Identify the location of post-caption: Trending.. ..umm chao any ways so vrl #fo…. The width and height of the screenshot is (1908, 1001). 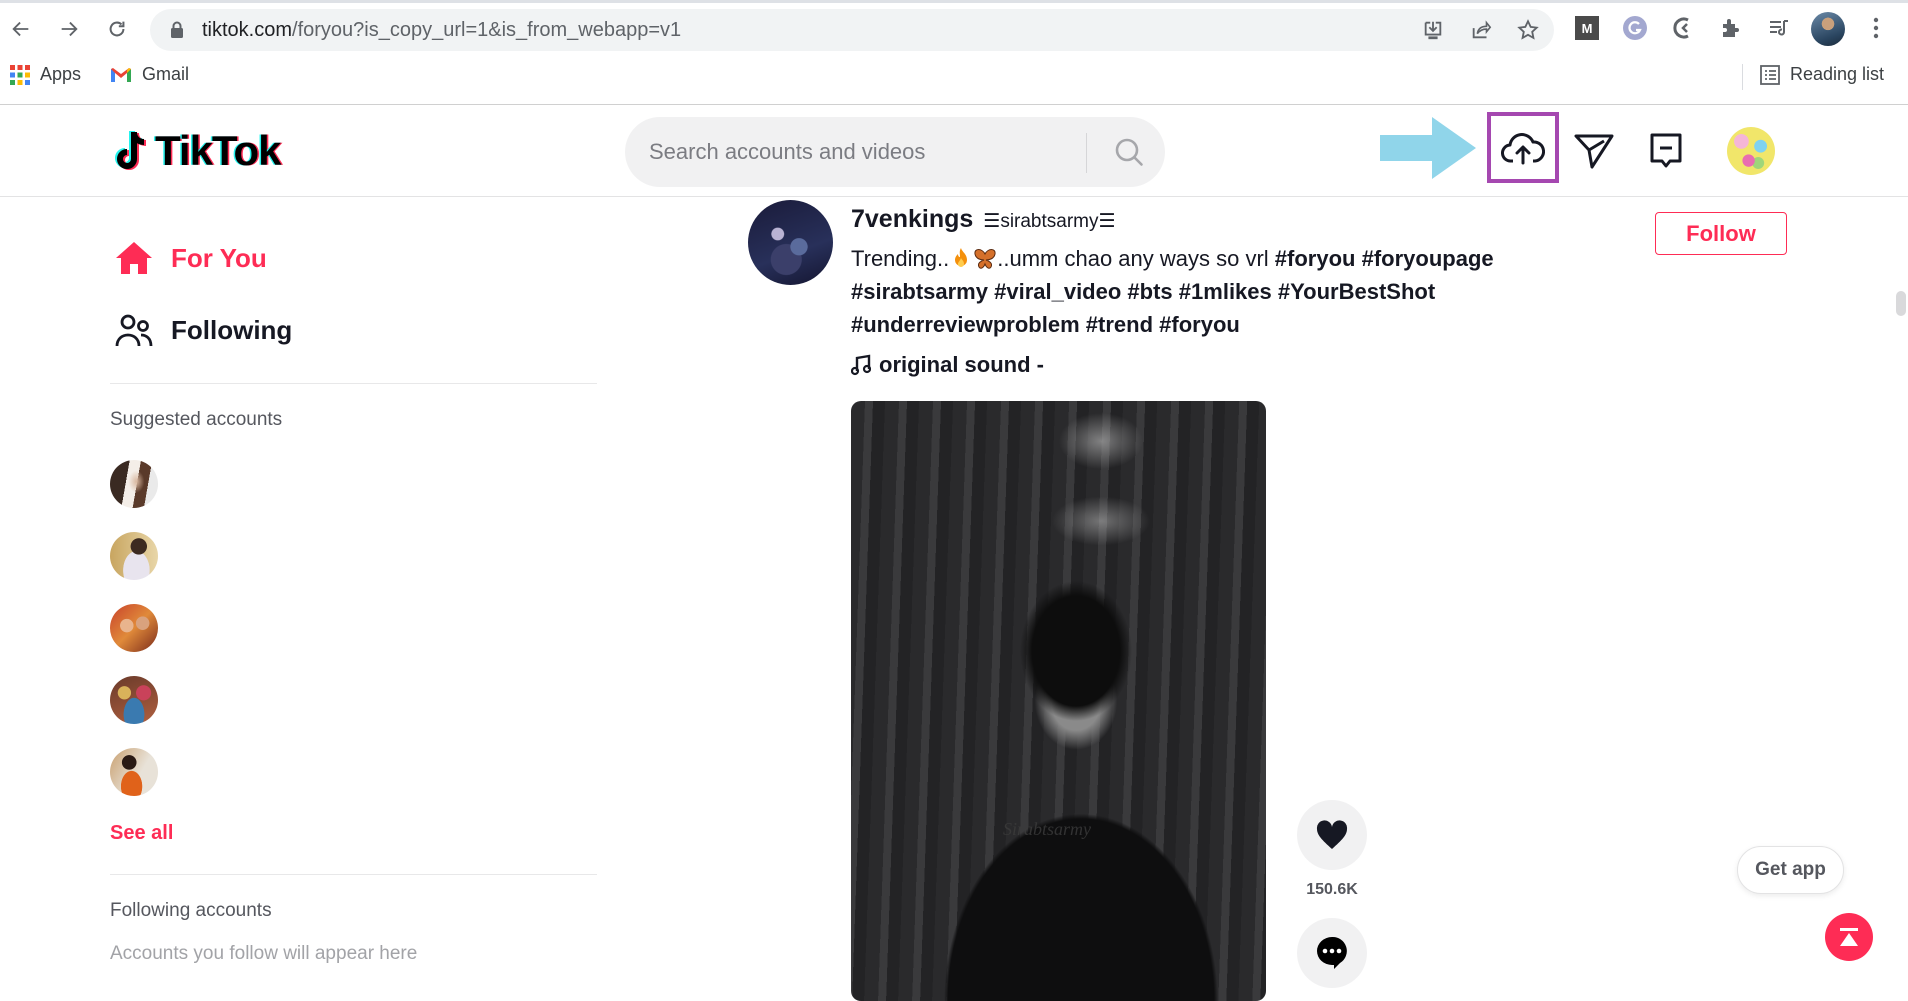
(1172, 259).